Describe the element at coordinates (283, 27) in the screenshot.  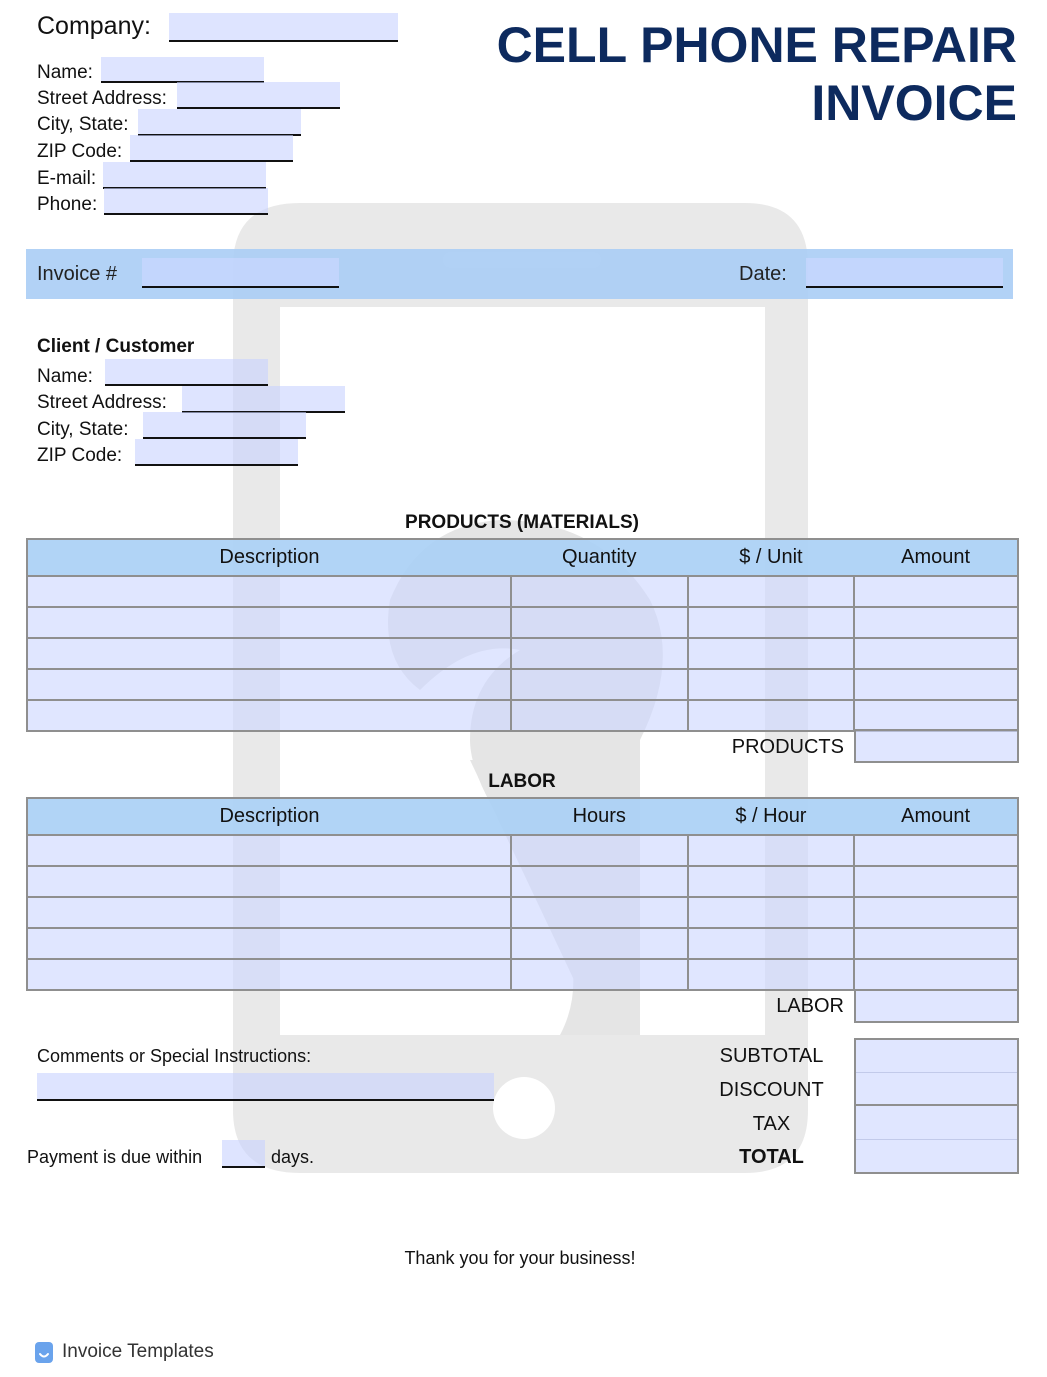
I see `company-field` at that location.